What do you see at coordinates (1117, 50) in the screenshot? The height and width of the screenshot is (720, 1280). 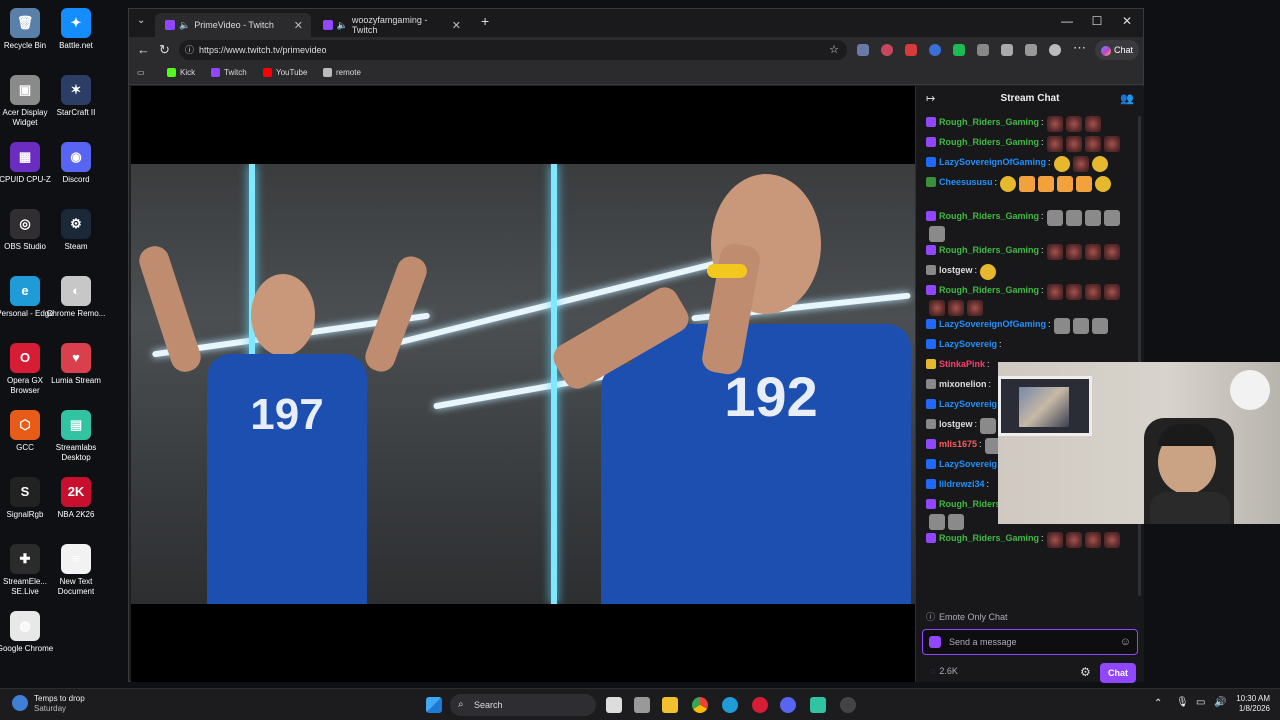 I see `copilot-chat-button: Chat` at bounding box center [1117, 50].